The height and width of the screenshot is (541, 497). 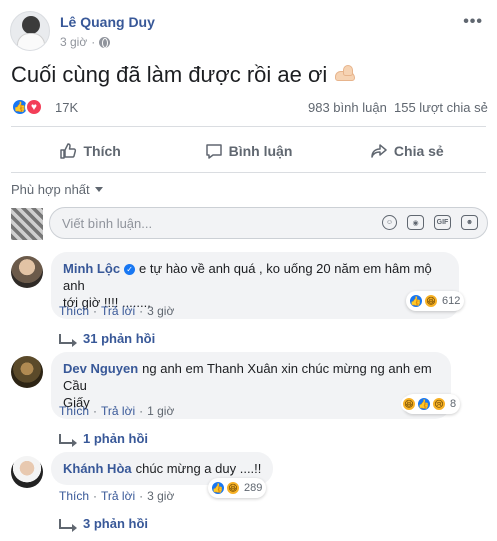 I want to click on camera-icon: ◉, so click(x=415, y=222).